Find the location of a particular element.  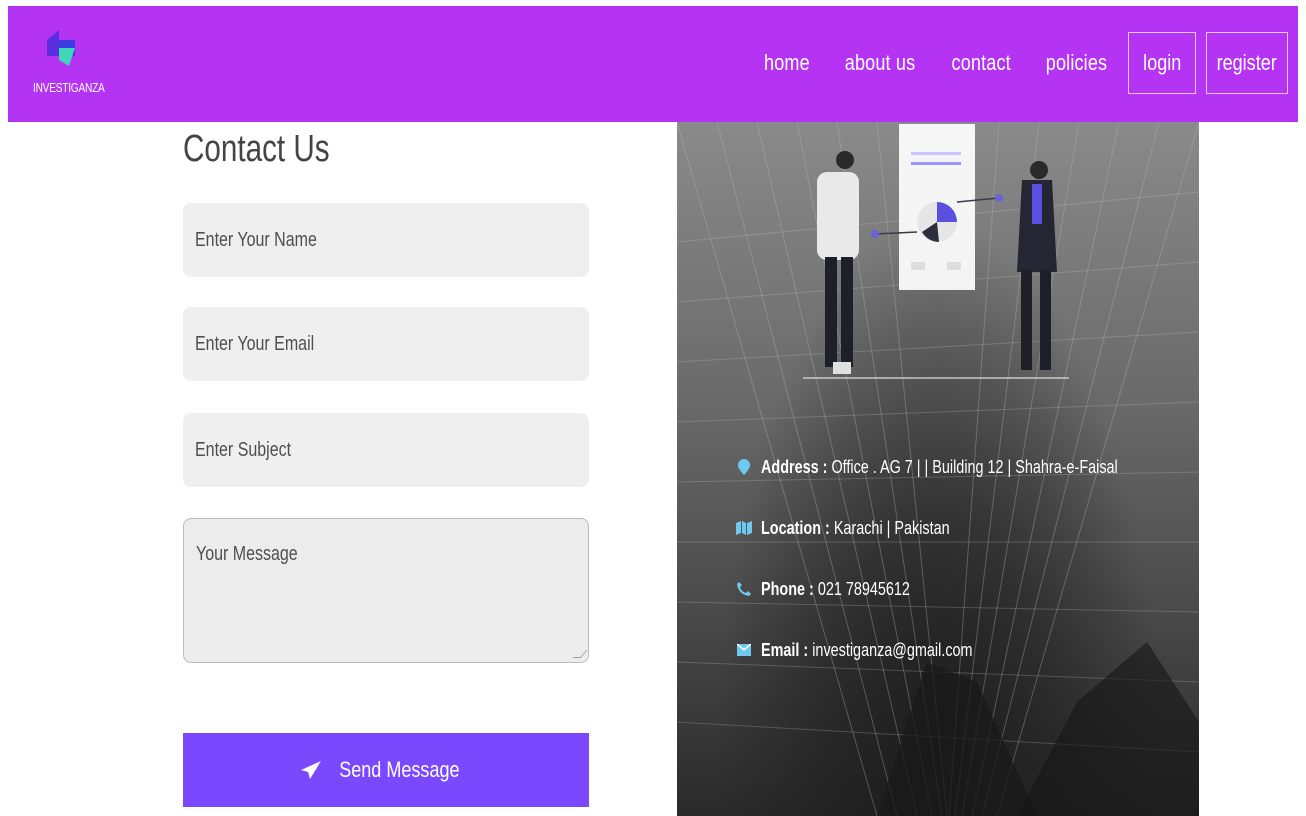

map-icon is located at coordinates (744, 528).